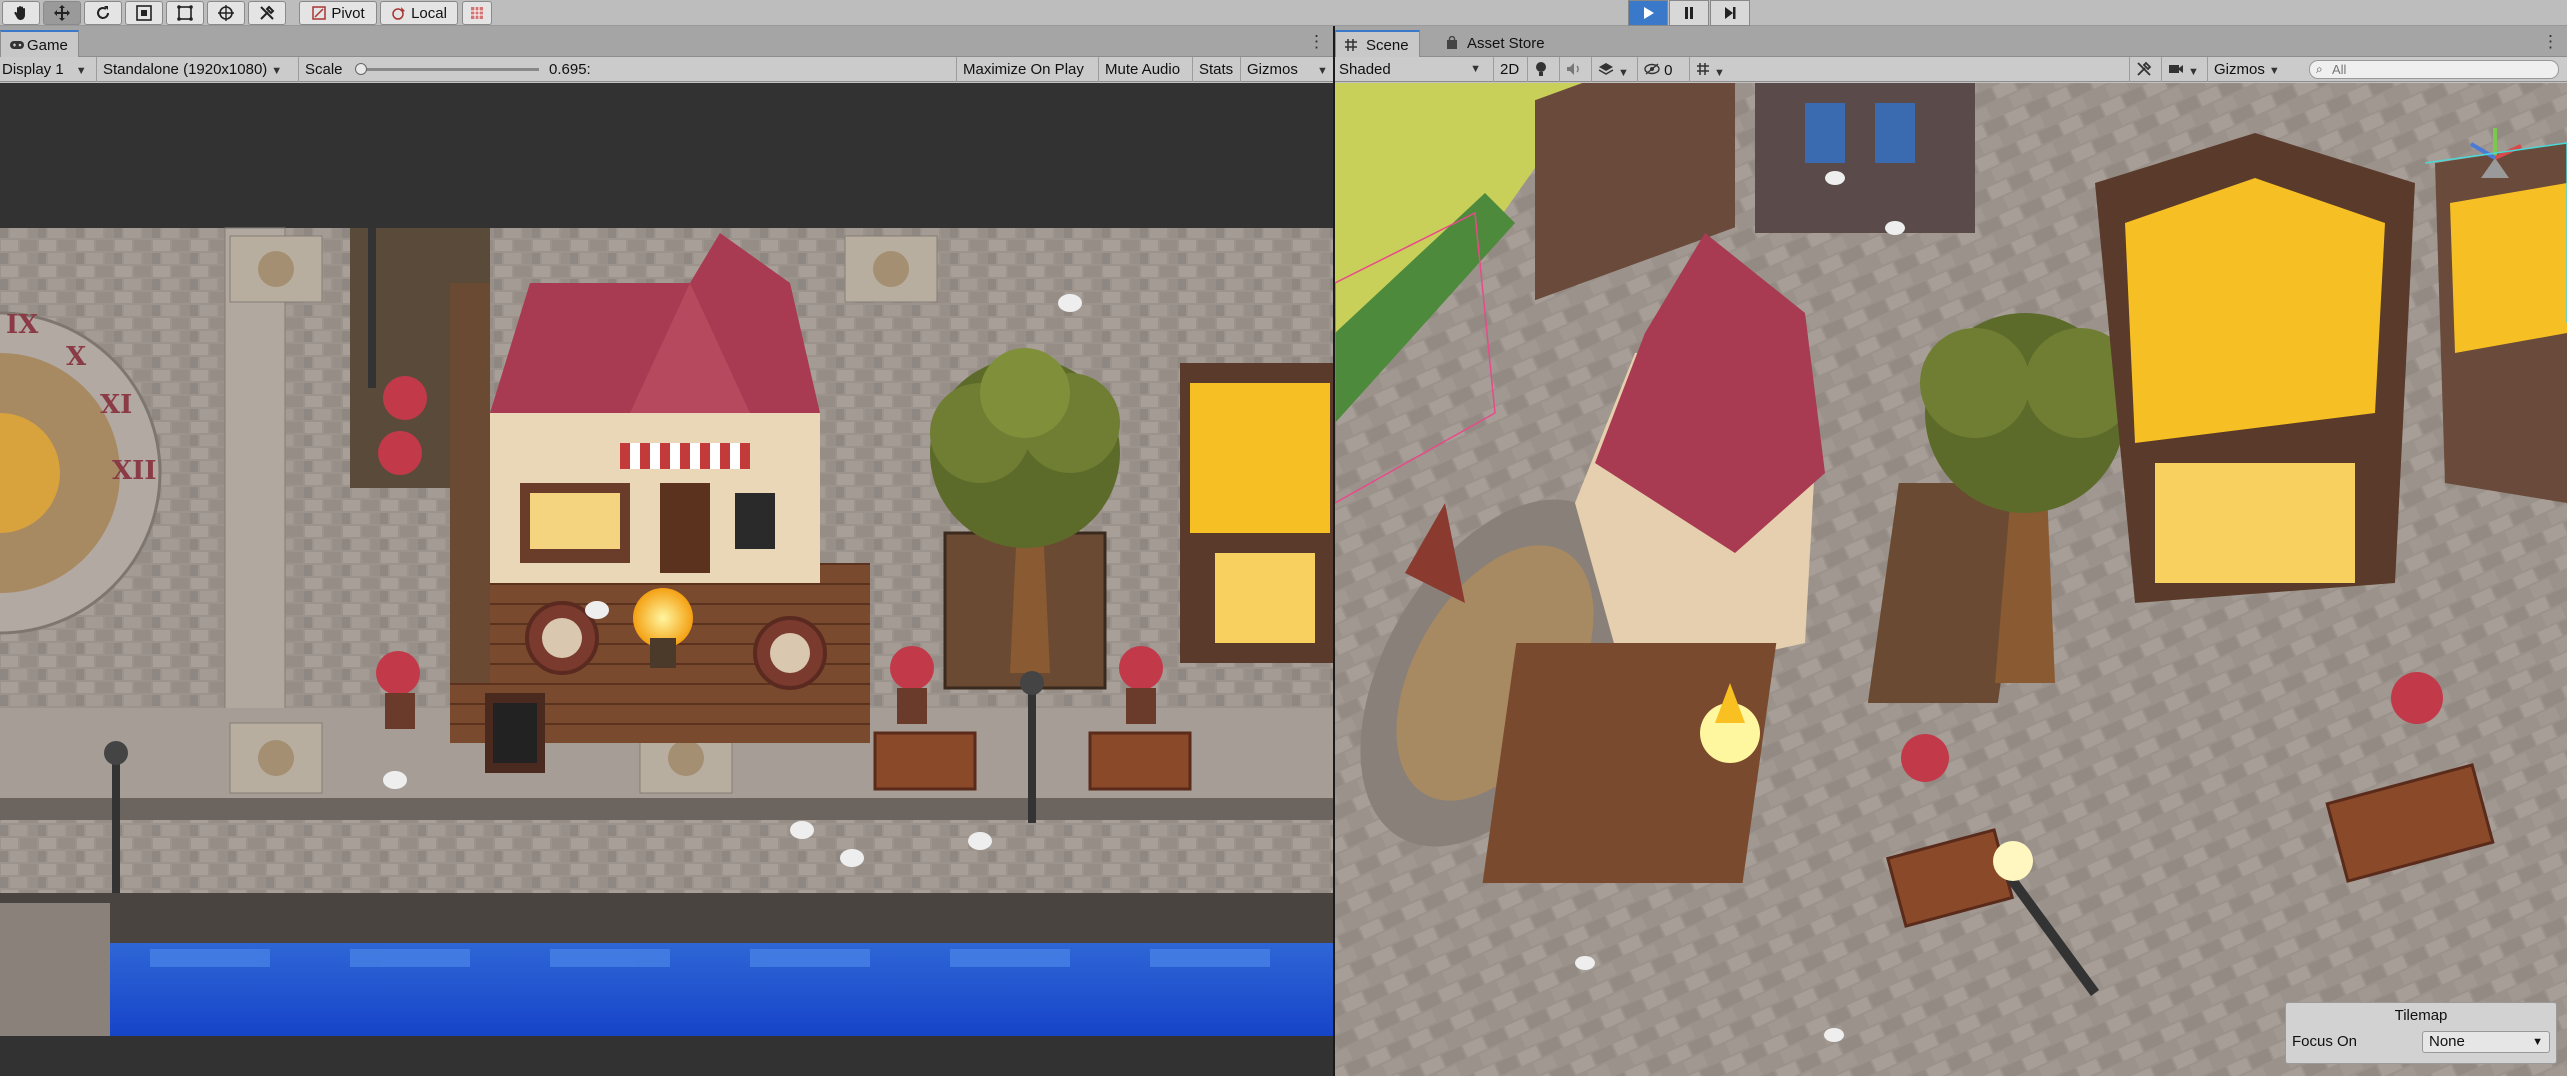 This screenshot has width=2567, height=1076. I want to click on tab-asset-store-label: Asset Store, so click(1506, 43).